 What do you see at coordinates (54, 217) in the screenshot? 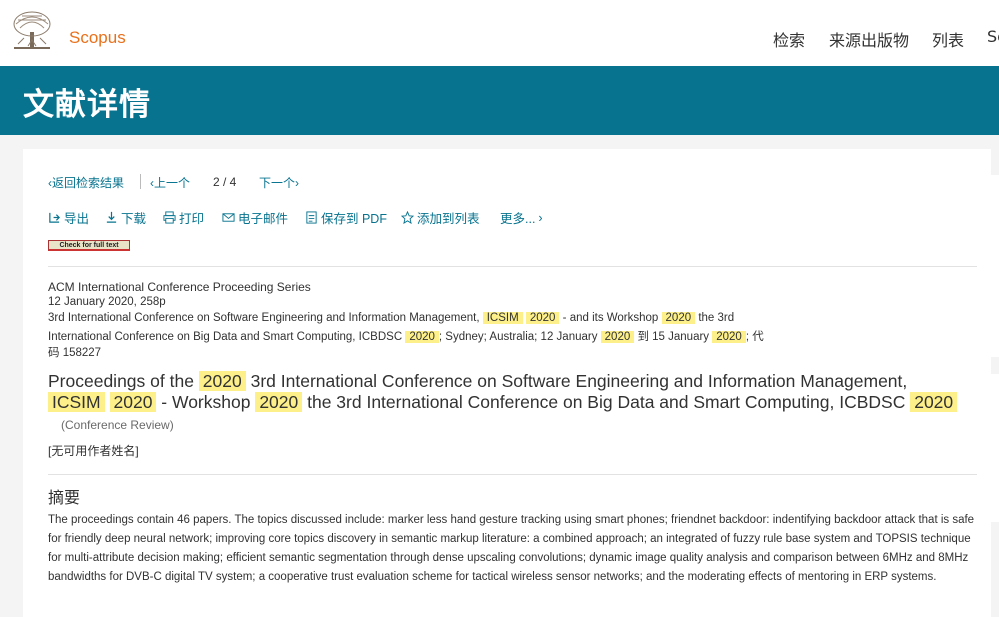
I see `export-icon` at bounding box center [54, 217].